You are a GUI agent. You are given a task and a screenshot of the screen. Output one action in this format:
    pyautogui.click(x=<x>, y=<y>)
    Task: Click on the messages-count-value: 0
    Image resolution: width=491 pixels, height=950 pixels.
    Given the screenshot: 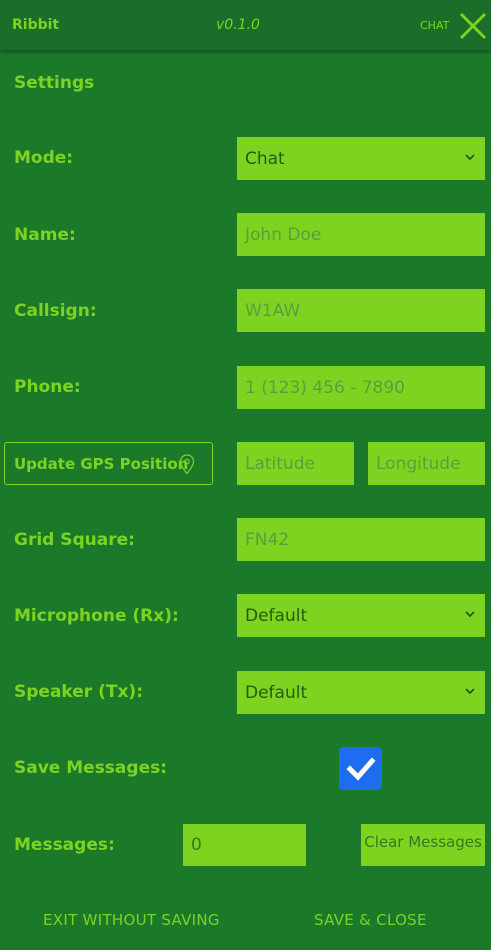 What is the action you would take?
    pyautogui.click(x=196, y=845)
    